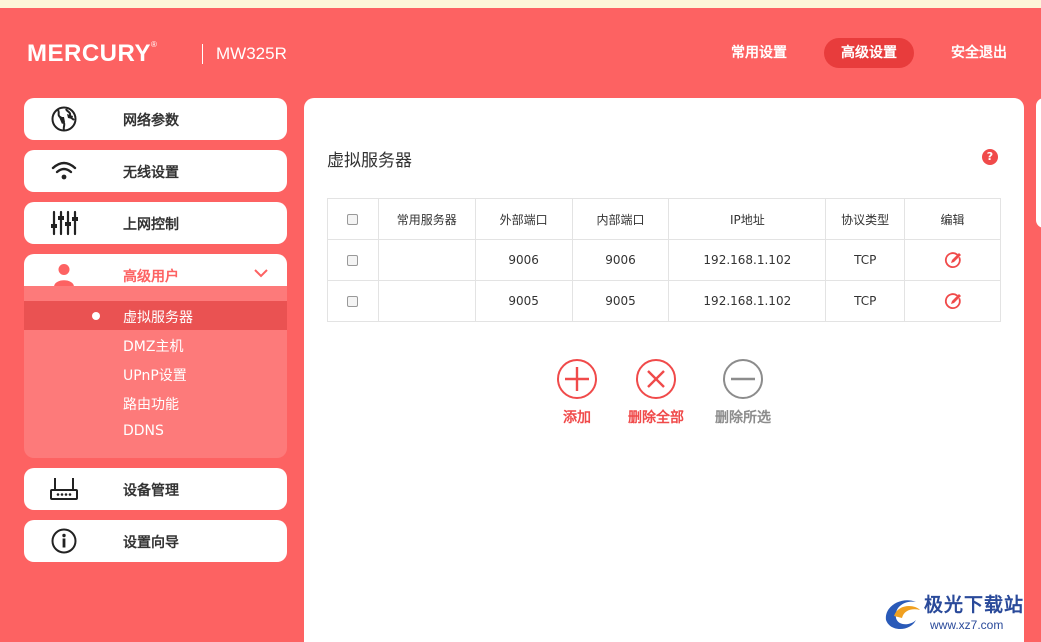 This screenshot has height=642, width=1041. What do you see at coordinates (92, 53) in the screenshot?
I see `brand-logo: MERCURY®` at bounding box center [92, 53].